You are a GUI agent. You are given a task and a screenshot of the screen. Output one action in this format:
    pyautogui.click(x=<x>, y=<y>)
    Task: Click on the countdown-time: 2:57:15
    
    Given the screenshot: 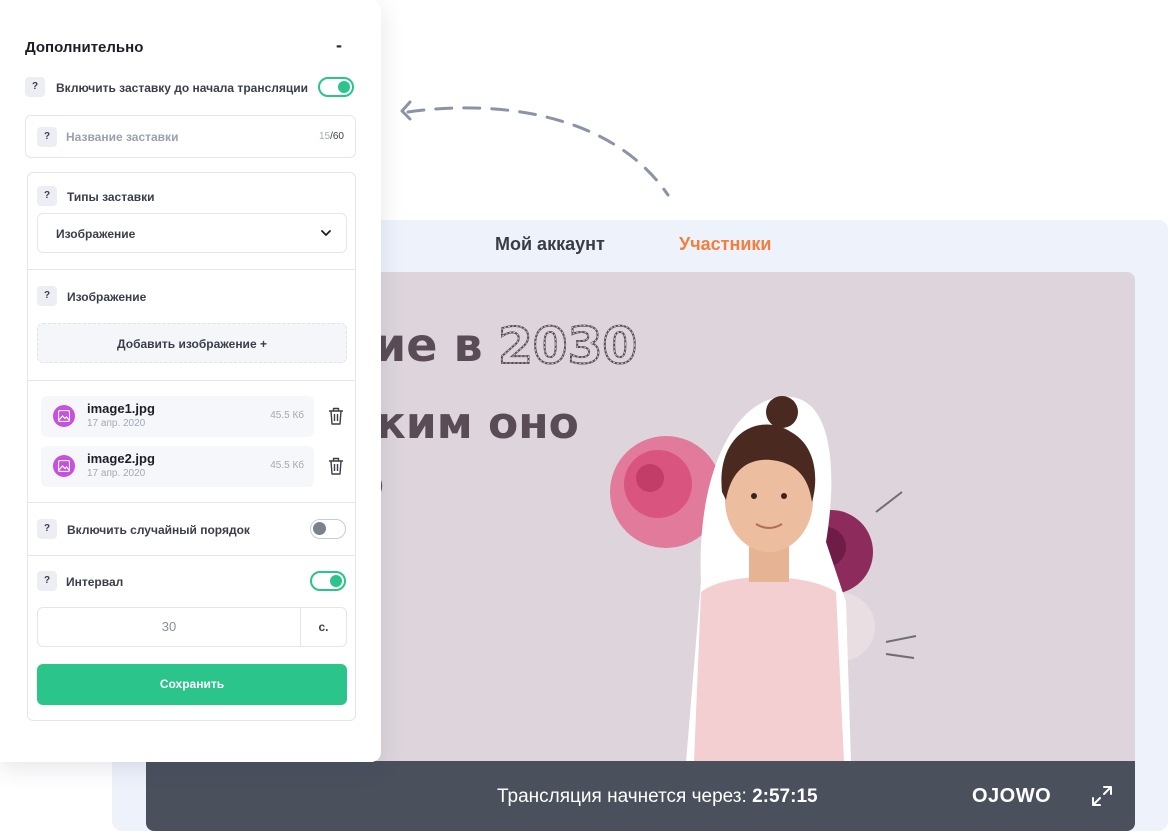 What is the action you would take?
    pyautogui.click(x=785, y=796)
    